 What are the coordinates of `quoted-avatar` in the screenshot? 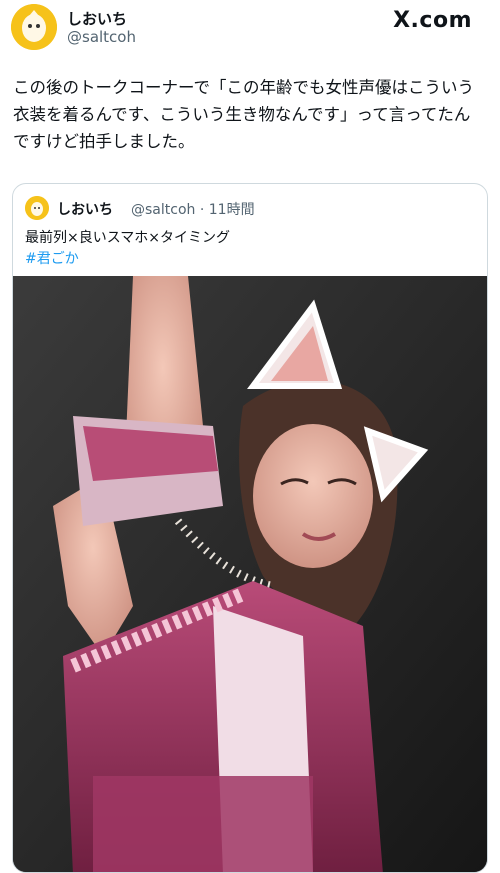 It's located at (37, 208).